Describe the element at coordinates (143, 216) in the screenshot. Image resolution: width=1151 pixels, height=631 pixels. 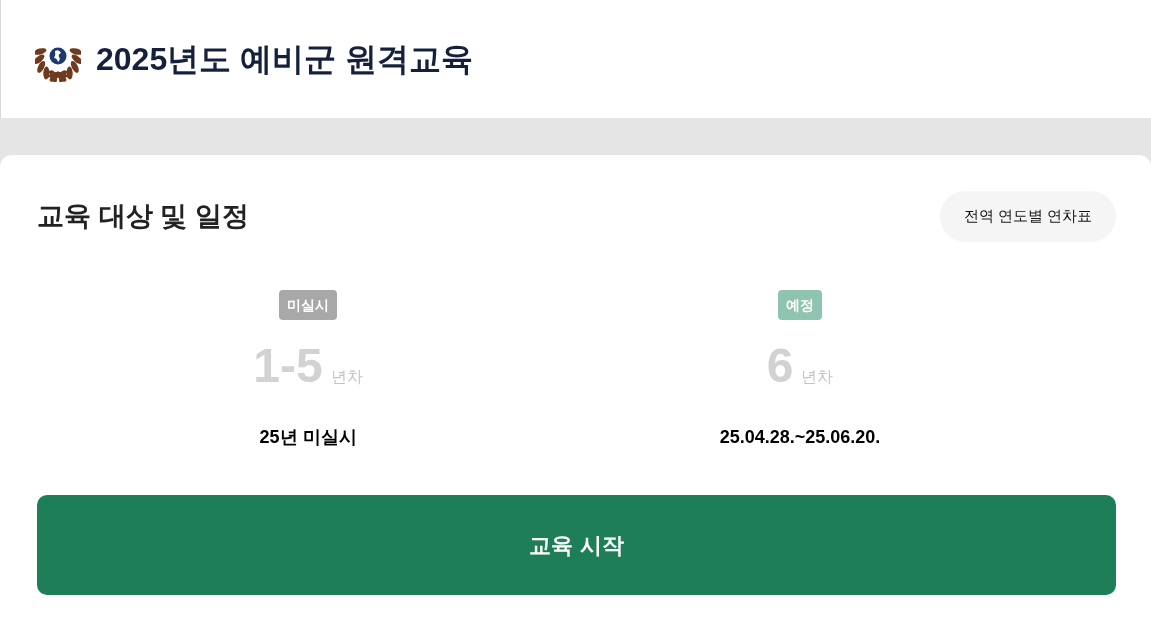
I see `section-title: 교육 대상 및 일정` at that location.